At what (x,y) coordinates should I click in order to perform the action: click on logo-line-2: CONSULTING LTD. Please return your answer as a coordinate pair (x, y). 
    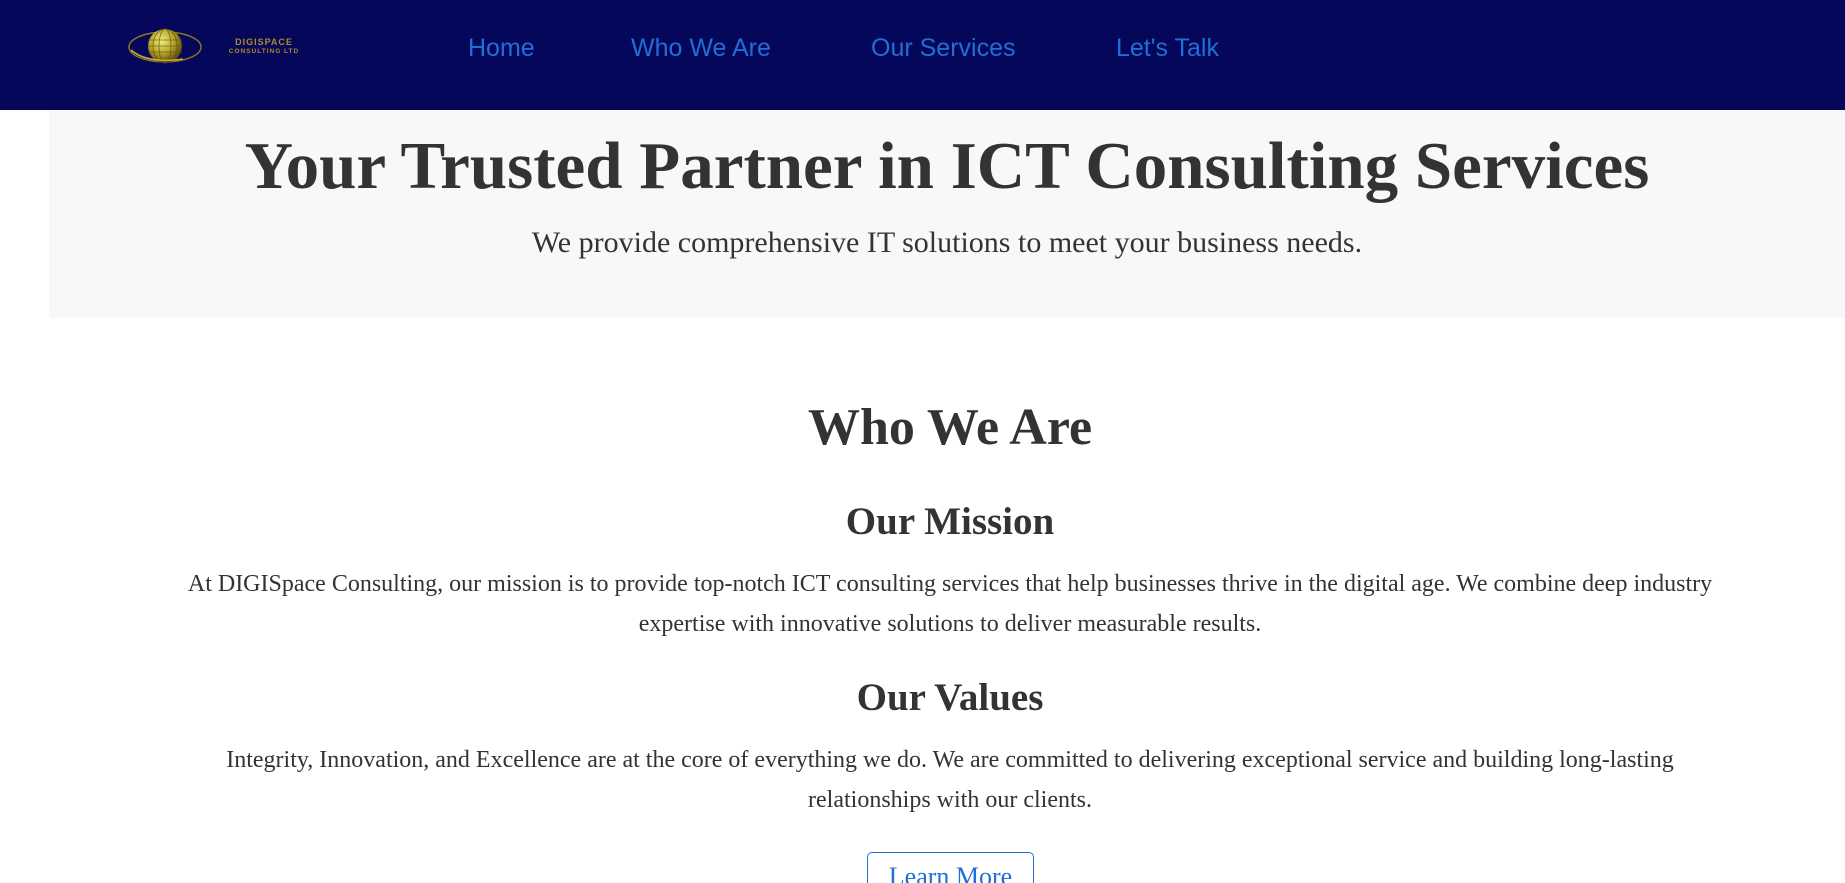
    Looking at the image, I should click on (264, 51).